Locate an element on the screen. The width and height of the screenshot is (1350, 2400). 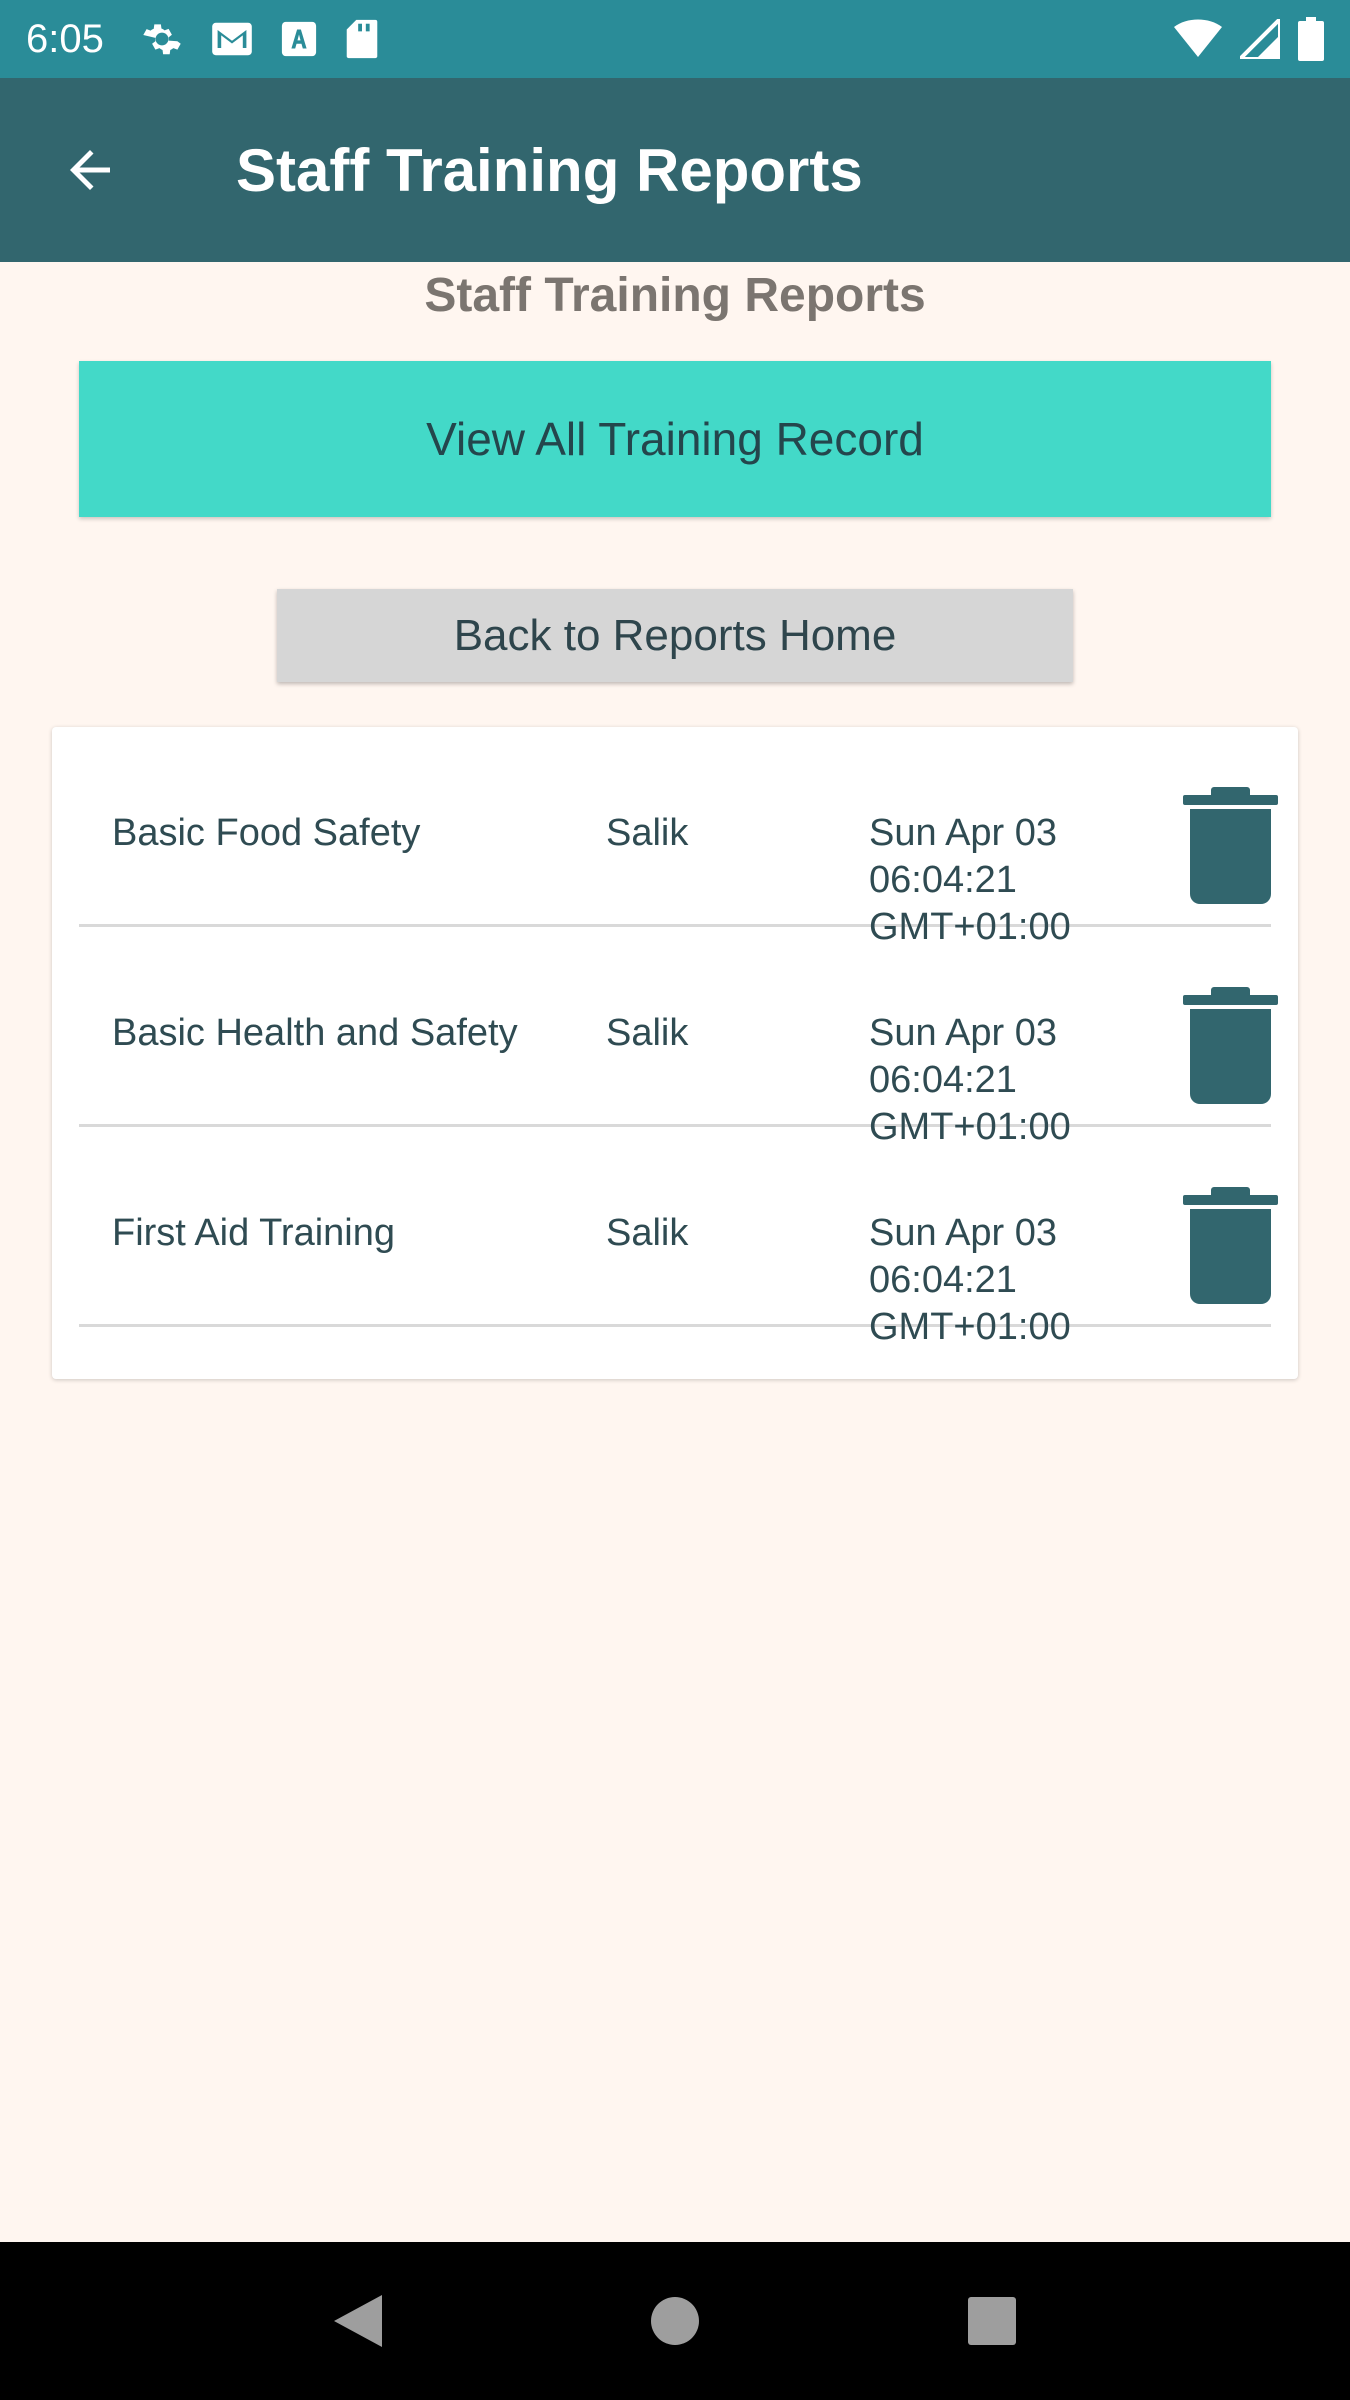
a-icon is located at coordinates (298, 39).